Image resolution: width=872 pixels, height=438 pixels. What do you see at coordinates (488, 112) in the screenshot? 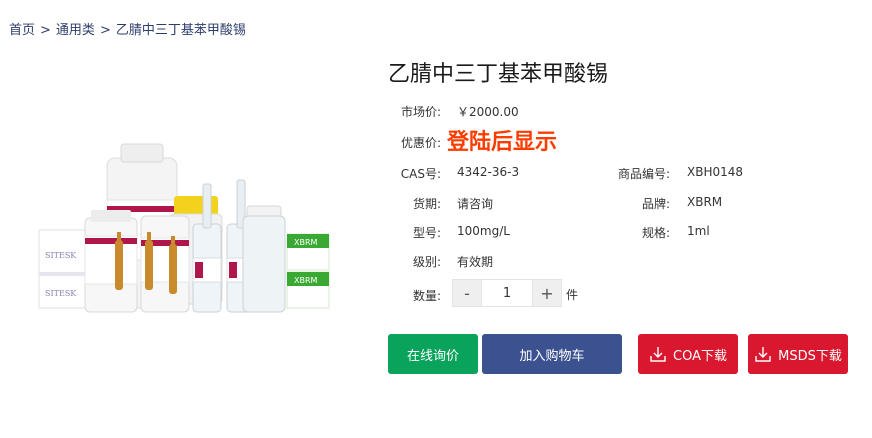
I see `market-price-value: ￥2000.00` at bounding box center [488, 112].